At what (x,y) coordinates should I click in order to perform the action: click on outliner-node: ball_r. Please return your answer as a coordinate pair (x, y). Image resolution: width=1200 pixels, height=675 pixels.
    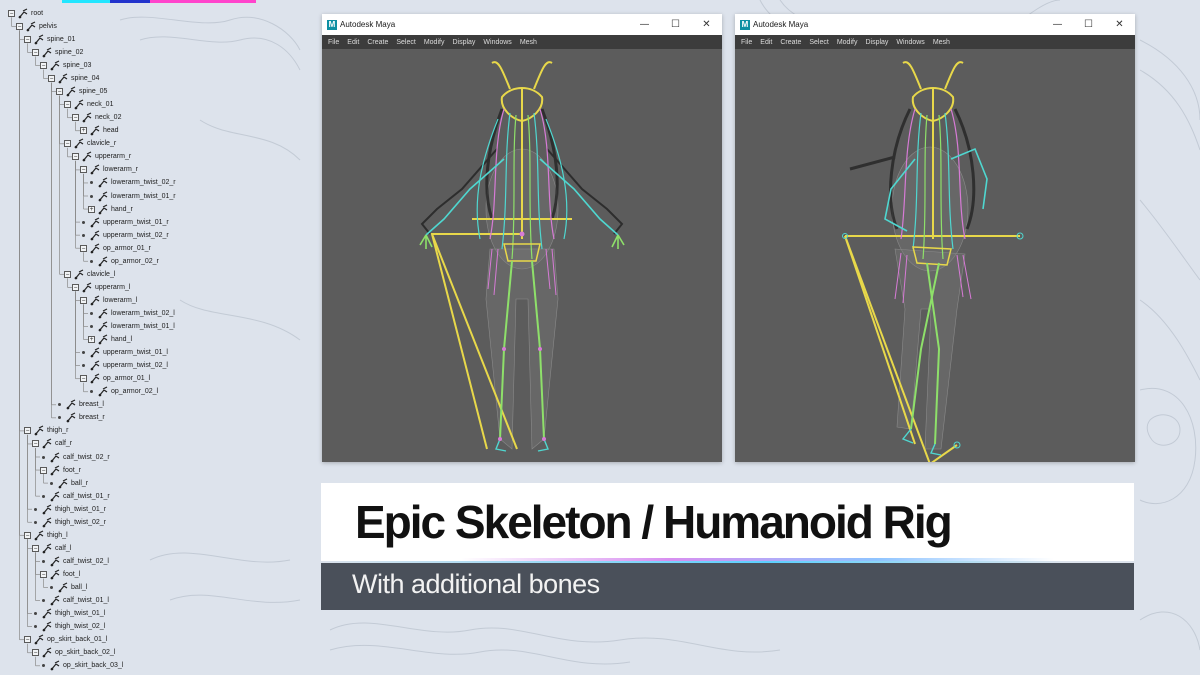
    Looking at the image, I should click on (68, 483).